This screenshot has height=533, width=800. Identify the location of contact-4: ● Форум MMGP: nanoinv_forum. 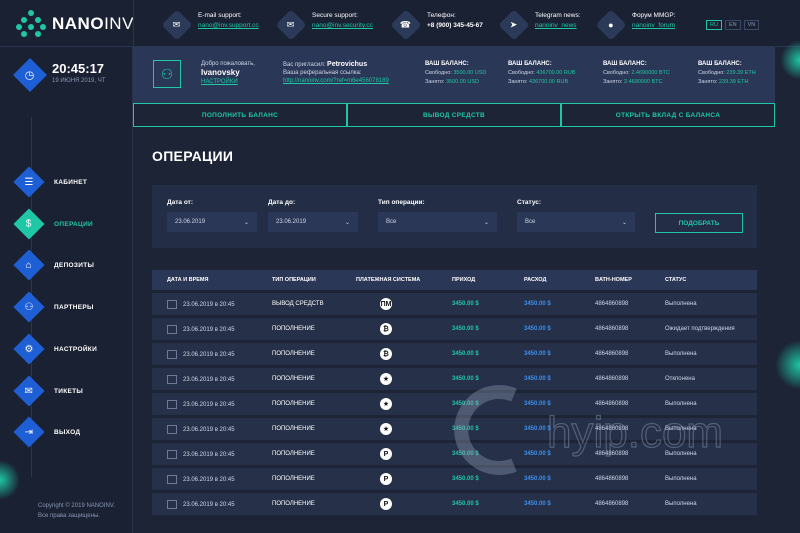
(635, 25).